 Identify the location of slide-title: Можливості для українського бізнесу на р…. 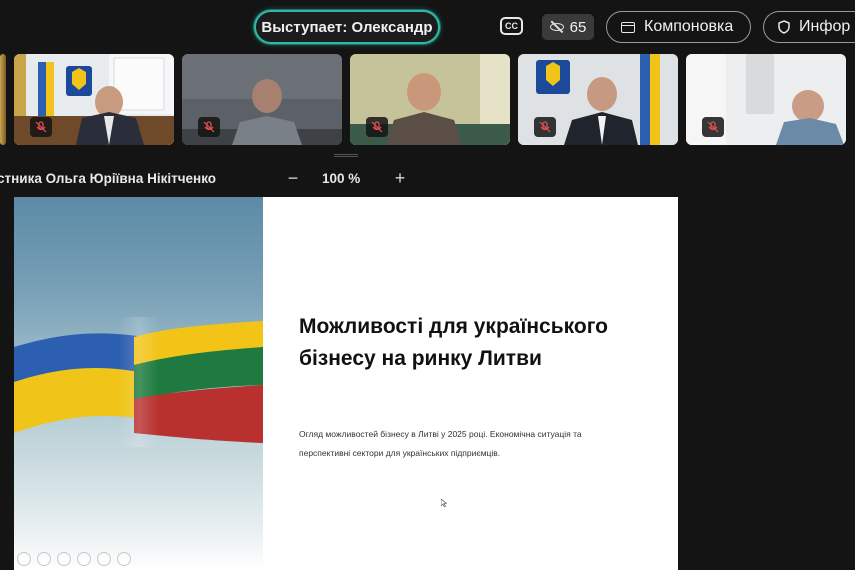
(453, 342).